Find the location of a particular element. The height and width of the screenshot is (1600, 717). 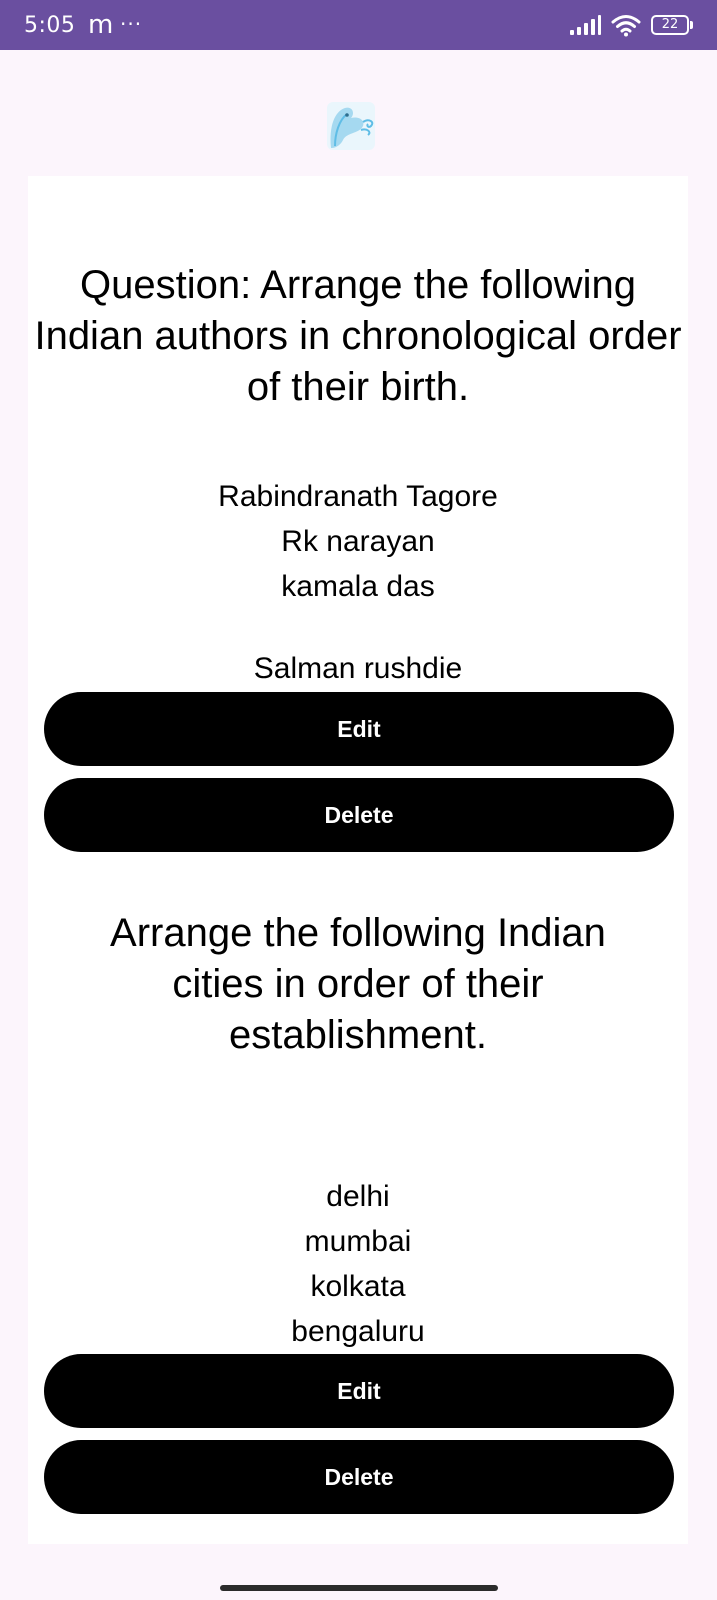

status-icons: 22 is located at coordinates (631, 25).